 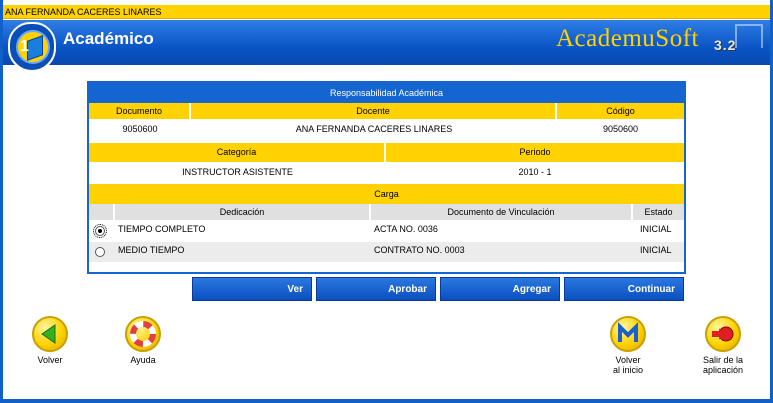 I want to click on col-categoria: Categoría, so click(x=237, y=152).